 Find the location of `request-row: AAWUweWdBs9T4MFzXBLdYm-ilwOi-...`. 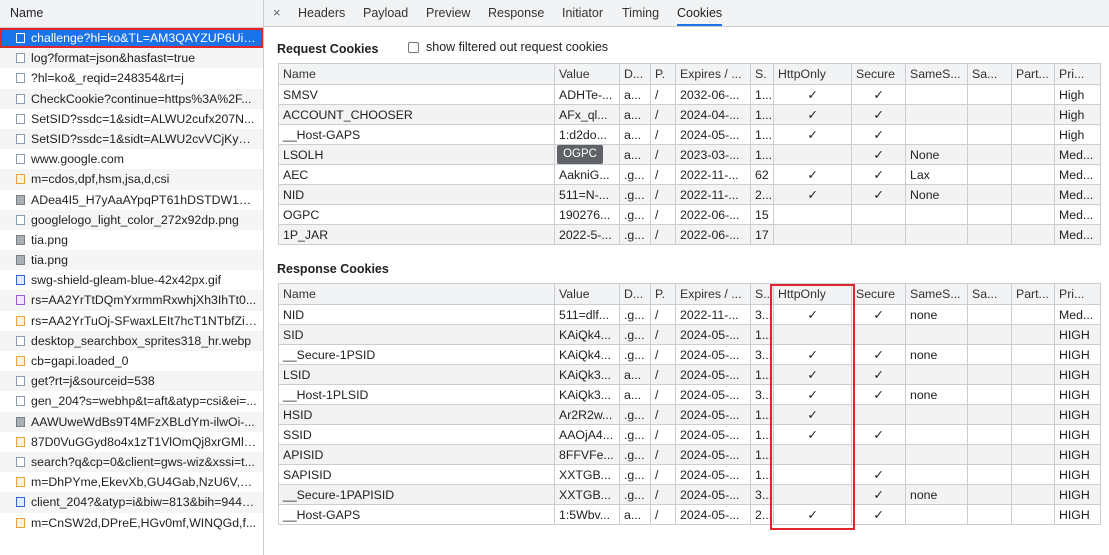

request-row: AAWUweWdBs9T4MFzXBLdYm-ilwOi-... is located at coordinates (131, 421).